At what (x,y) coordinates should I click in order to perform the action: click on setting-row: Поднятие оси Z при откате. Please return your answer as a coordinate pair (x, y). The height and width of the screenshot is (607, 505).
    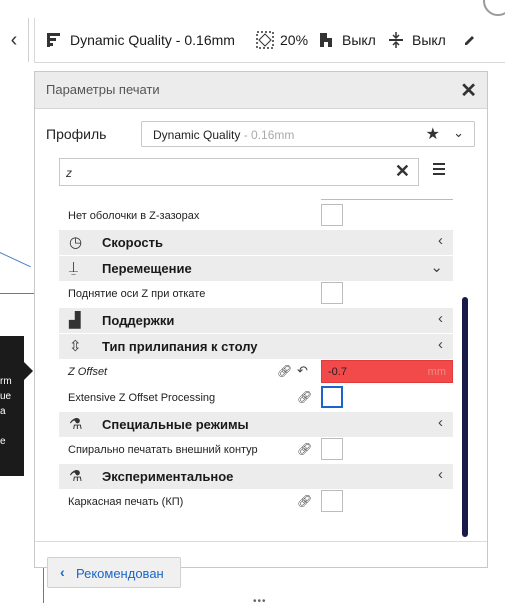
    Looking at the image, I should click on (256, 294).